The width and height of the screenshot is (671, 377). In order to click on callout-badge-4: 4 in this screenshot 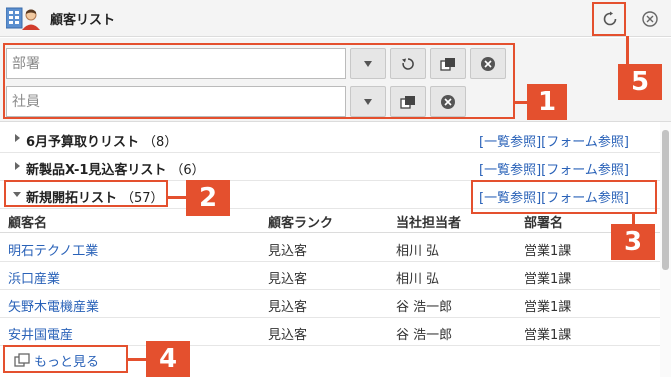, I will do `click(168, 359)`.